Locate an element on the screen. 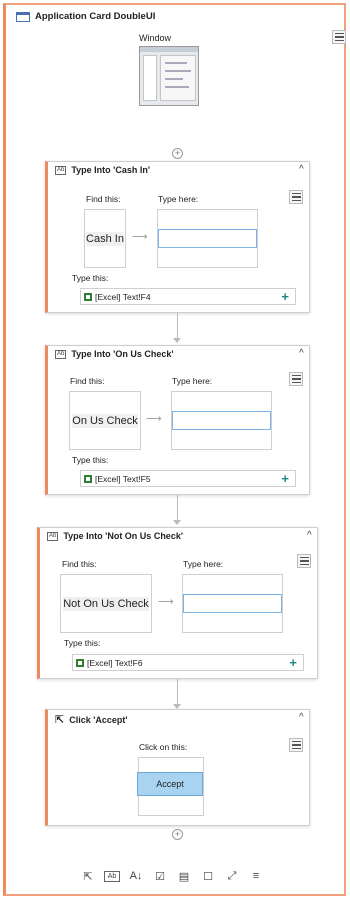 This screenshot has height=899, width=350. card-4-header: ⇱ Click 'Accept' is located at coordinates (91, 719).